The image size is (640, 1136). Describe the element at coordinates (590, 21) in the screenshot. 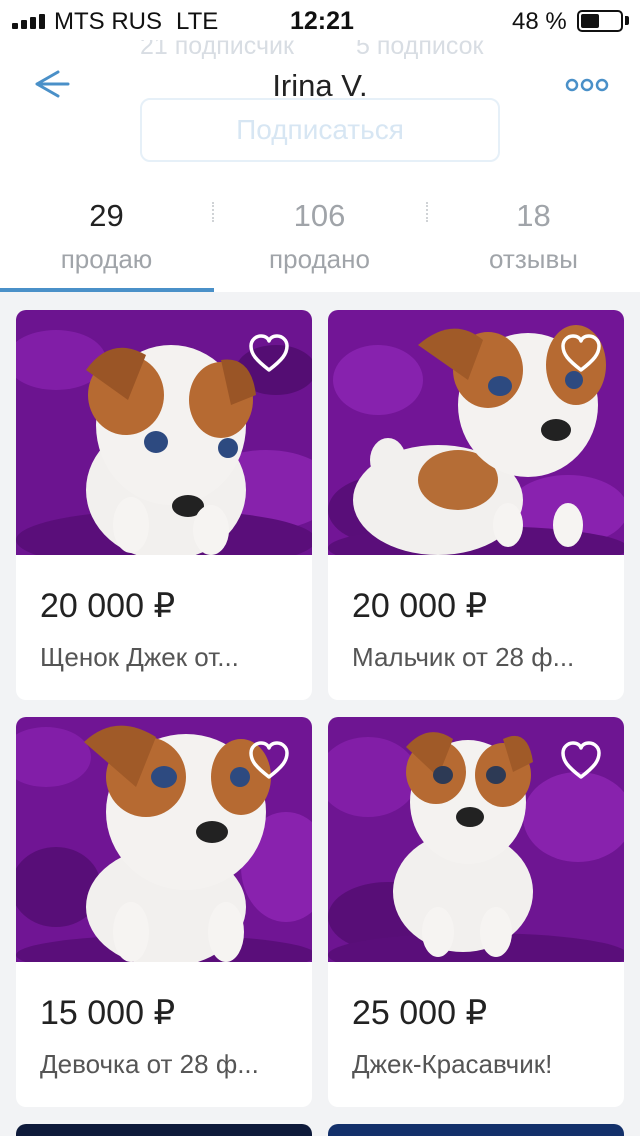

I see `battery-level` at that location.